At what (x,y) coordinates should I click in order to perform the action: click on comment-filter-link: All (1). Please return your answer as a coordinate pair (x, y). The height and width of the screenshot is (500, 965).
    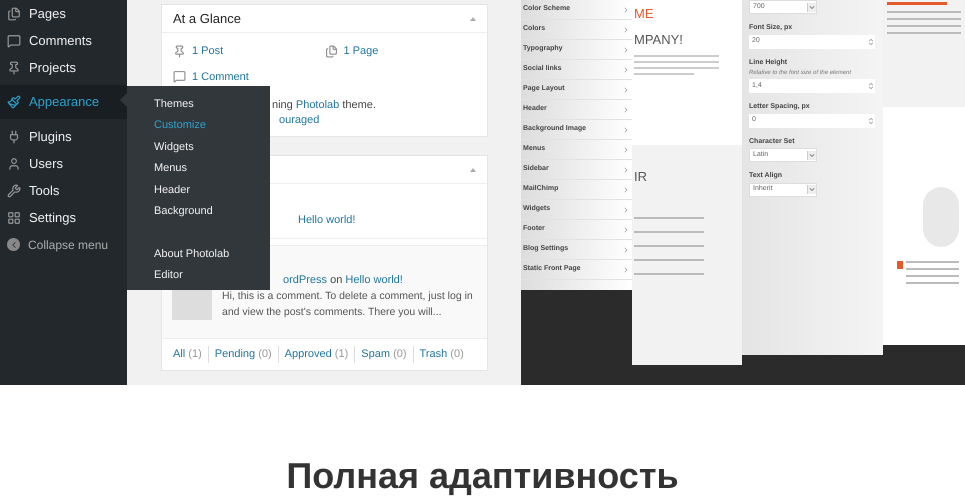
    Looking at the image, I should click on (190, 354).